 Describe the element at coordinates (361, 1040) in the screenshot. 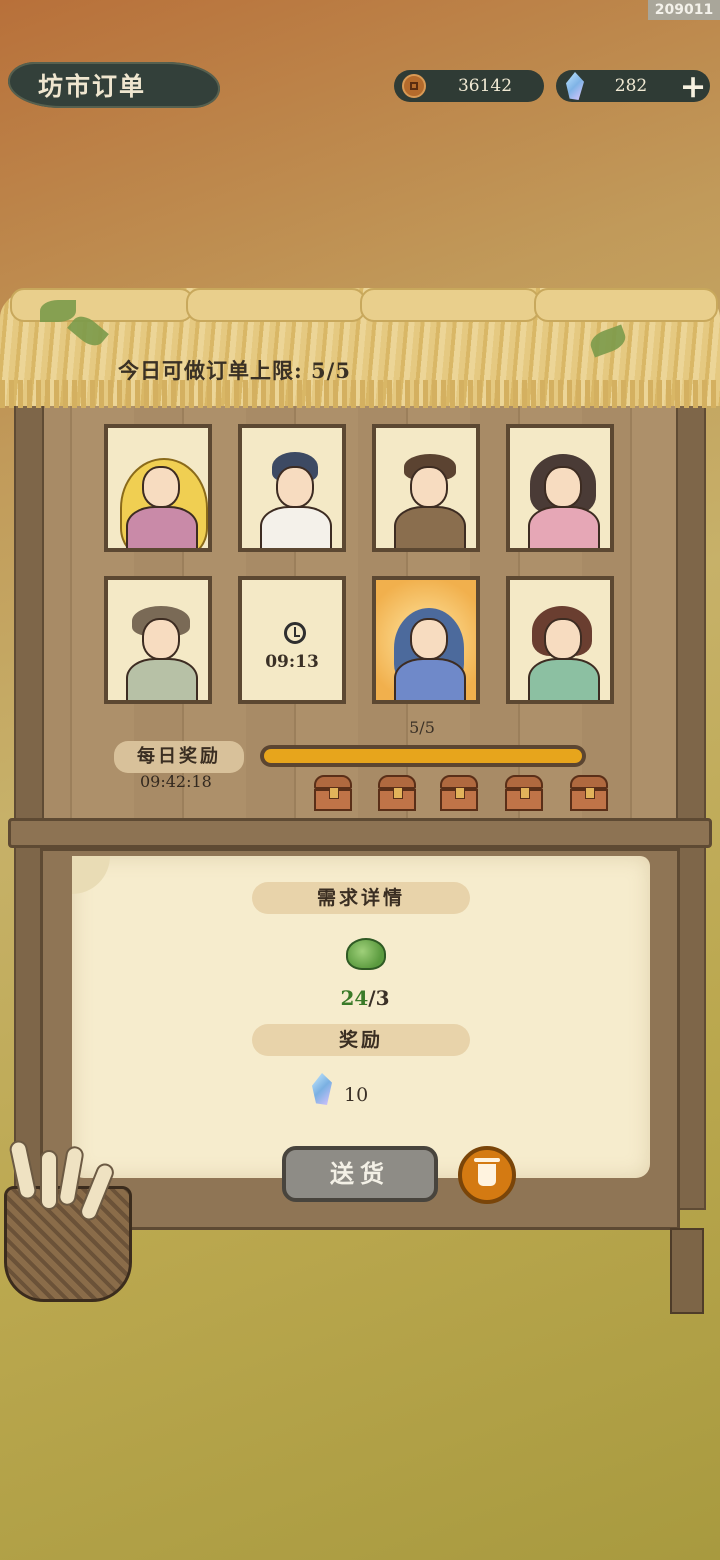

I see `reward-title: 奖励` at that location.